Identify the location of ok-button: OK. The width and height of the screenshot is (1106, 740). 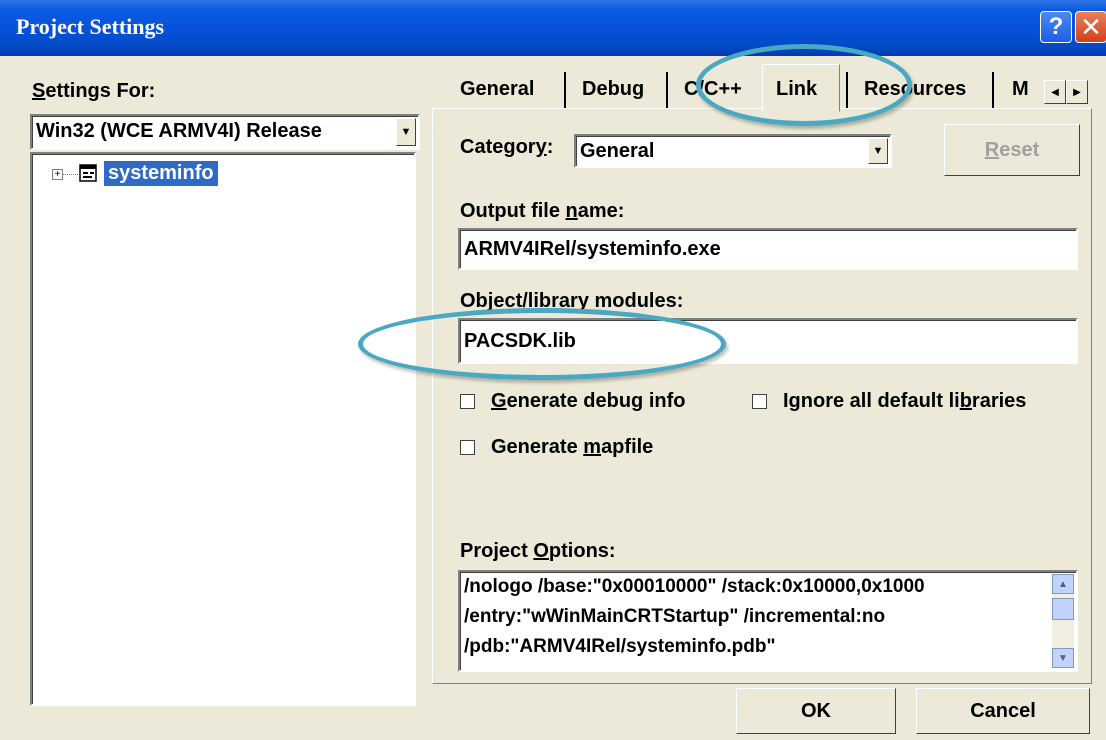
(816, 711).